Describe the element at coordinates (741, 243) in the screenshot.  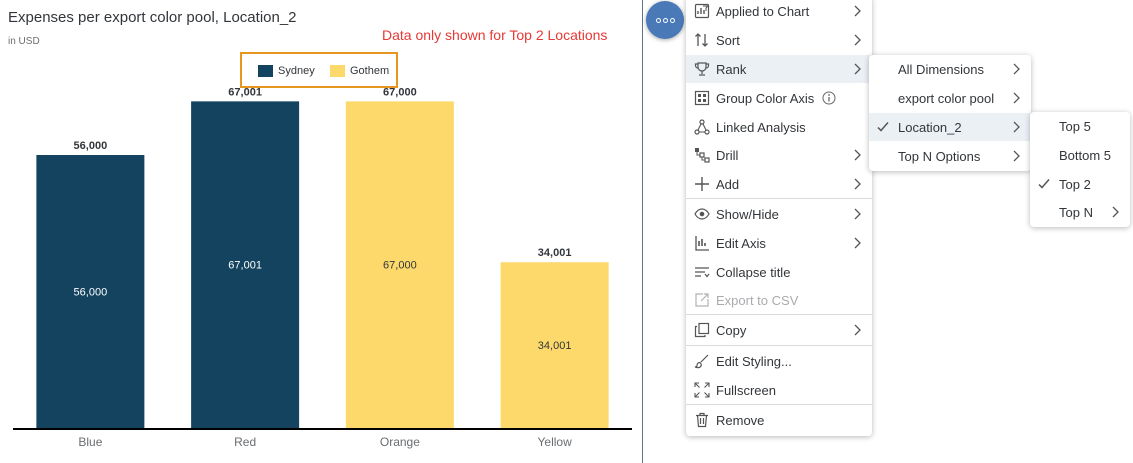
I see `menu-item-label: Edit Axis` at that location.